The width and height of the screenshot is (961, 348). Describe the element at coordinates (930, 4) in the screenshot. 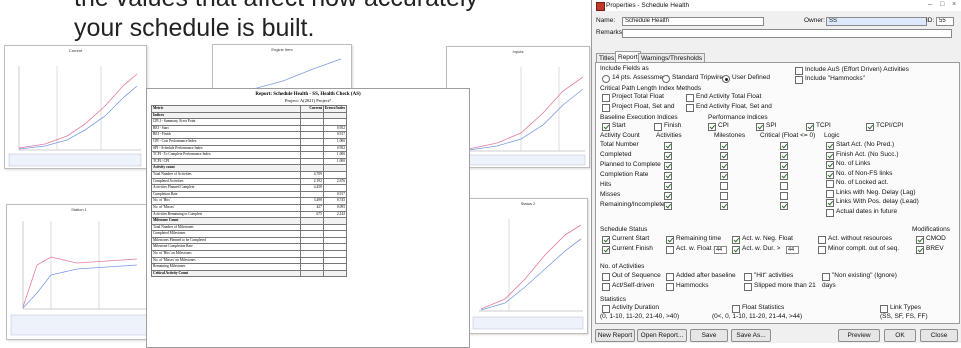

I see `minimize-icon: –` at that location.